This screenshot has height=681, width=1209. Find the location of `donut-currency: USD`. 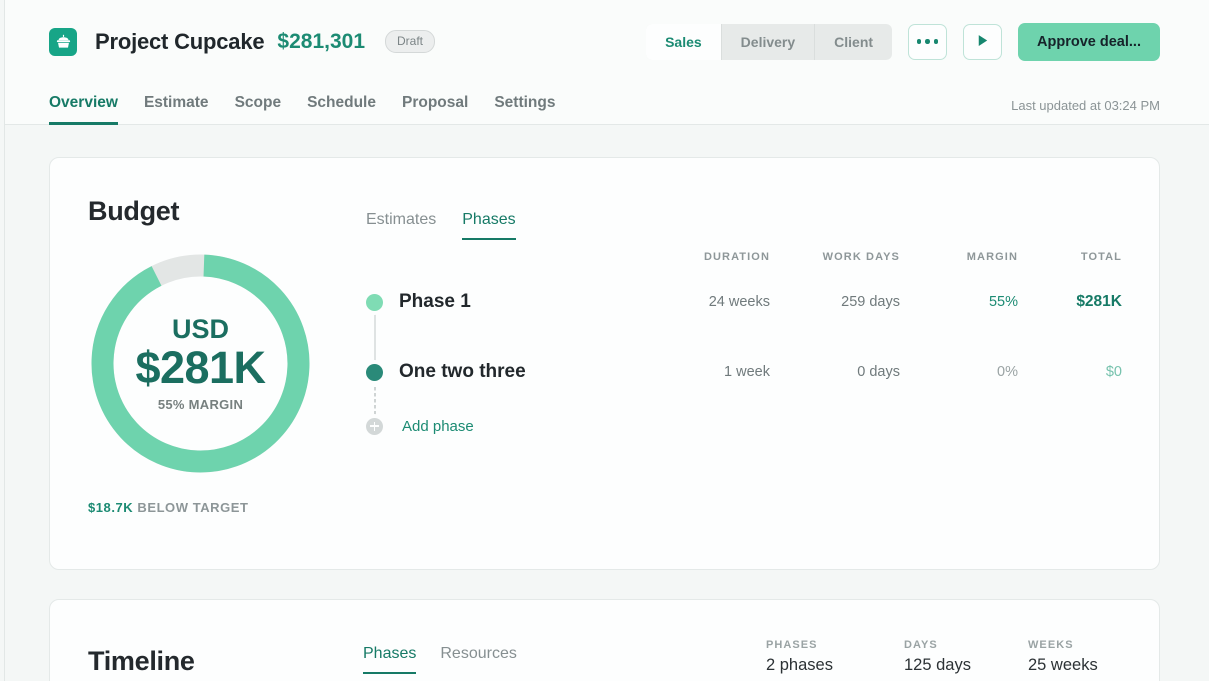

donut-currency: USD is located at coordinates (200, 329).